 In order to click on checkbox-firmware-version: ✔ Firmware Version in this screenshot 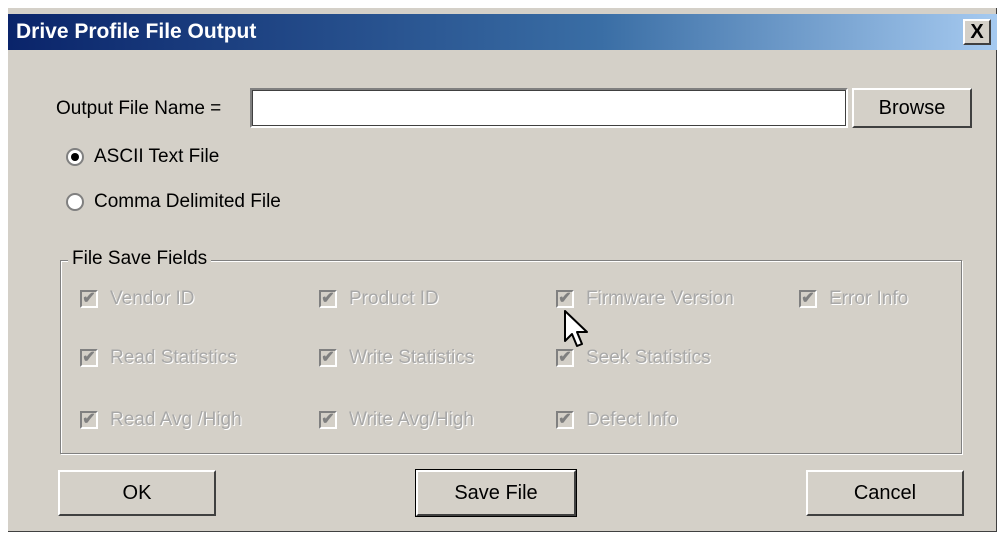, I will do `click(645, 299)`.